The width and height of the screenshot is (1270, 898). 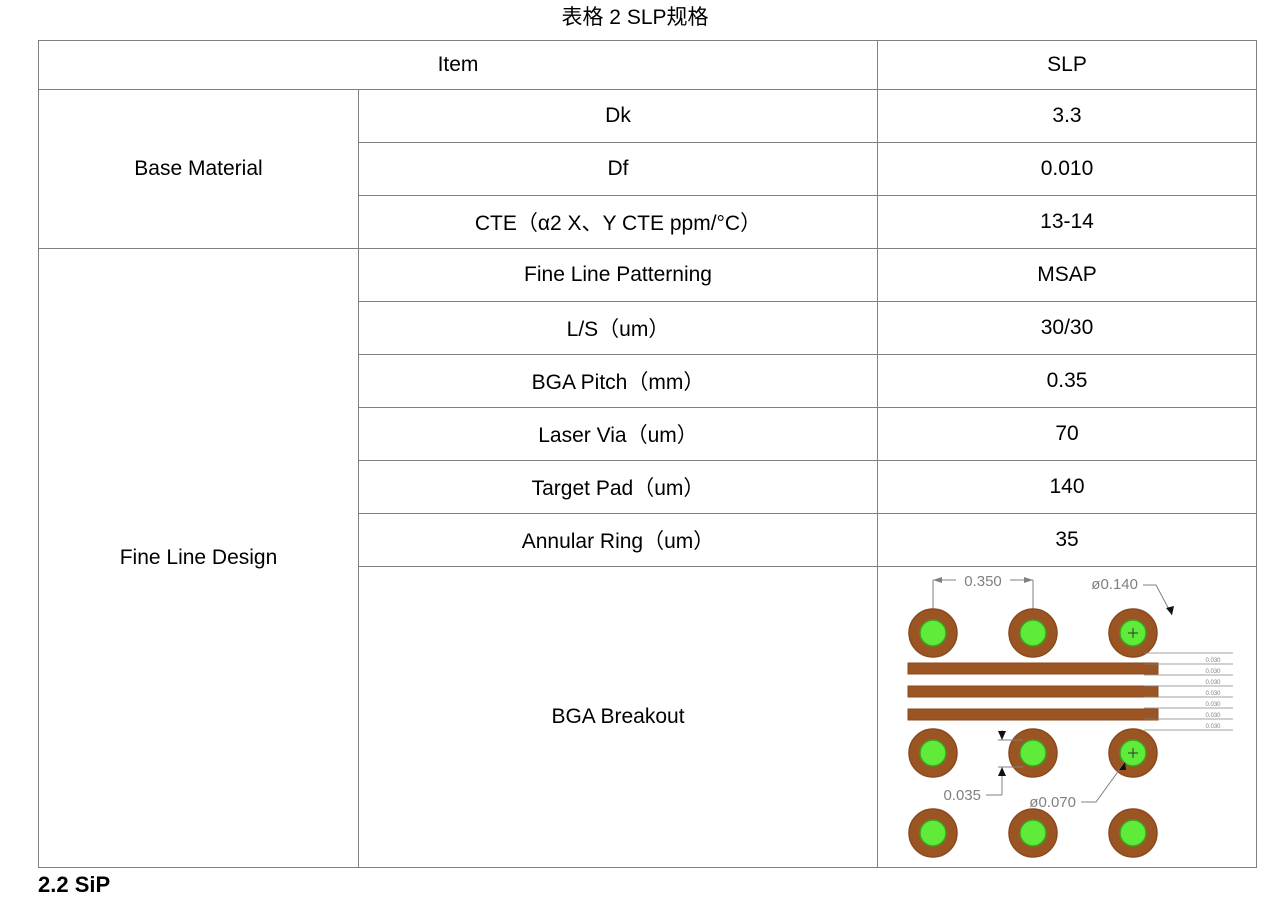 What do you see at coordinates (1067, 381) in the screenshot?
I see `item-value-bga-pitch: 0.35` at bounding box center [1067, 381].